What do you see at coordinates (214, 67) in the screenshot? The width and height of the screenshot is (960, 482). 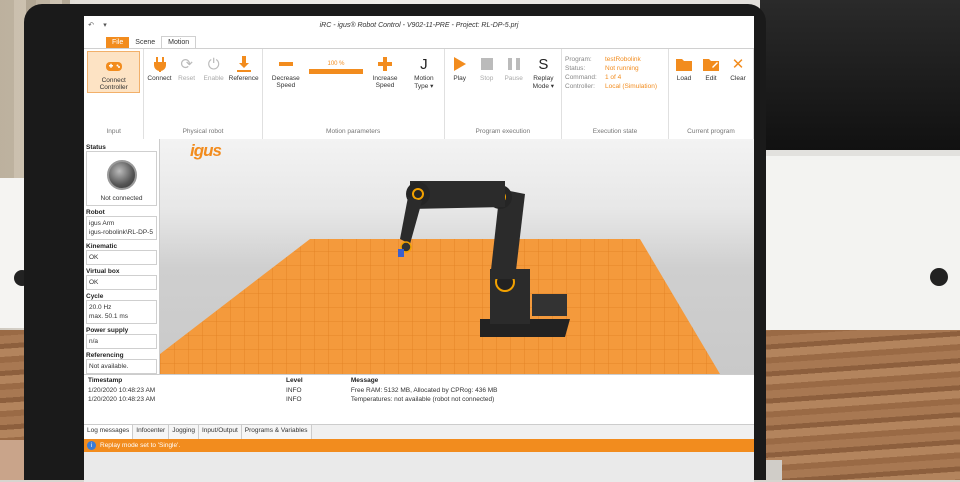 I see `enable-button: ⏻ Enable` at bounding box center [214, 67].